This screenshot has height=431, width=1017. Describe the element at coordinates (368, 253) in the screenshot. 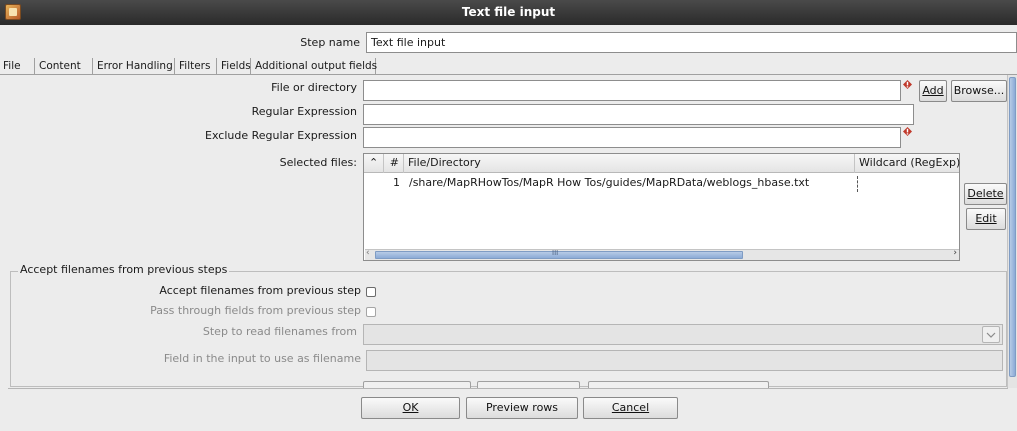

I see `scroll-left-icon: ‹` at that location.